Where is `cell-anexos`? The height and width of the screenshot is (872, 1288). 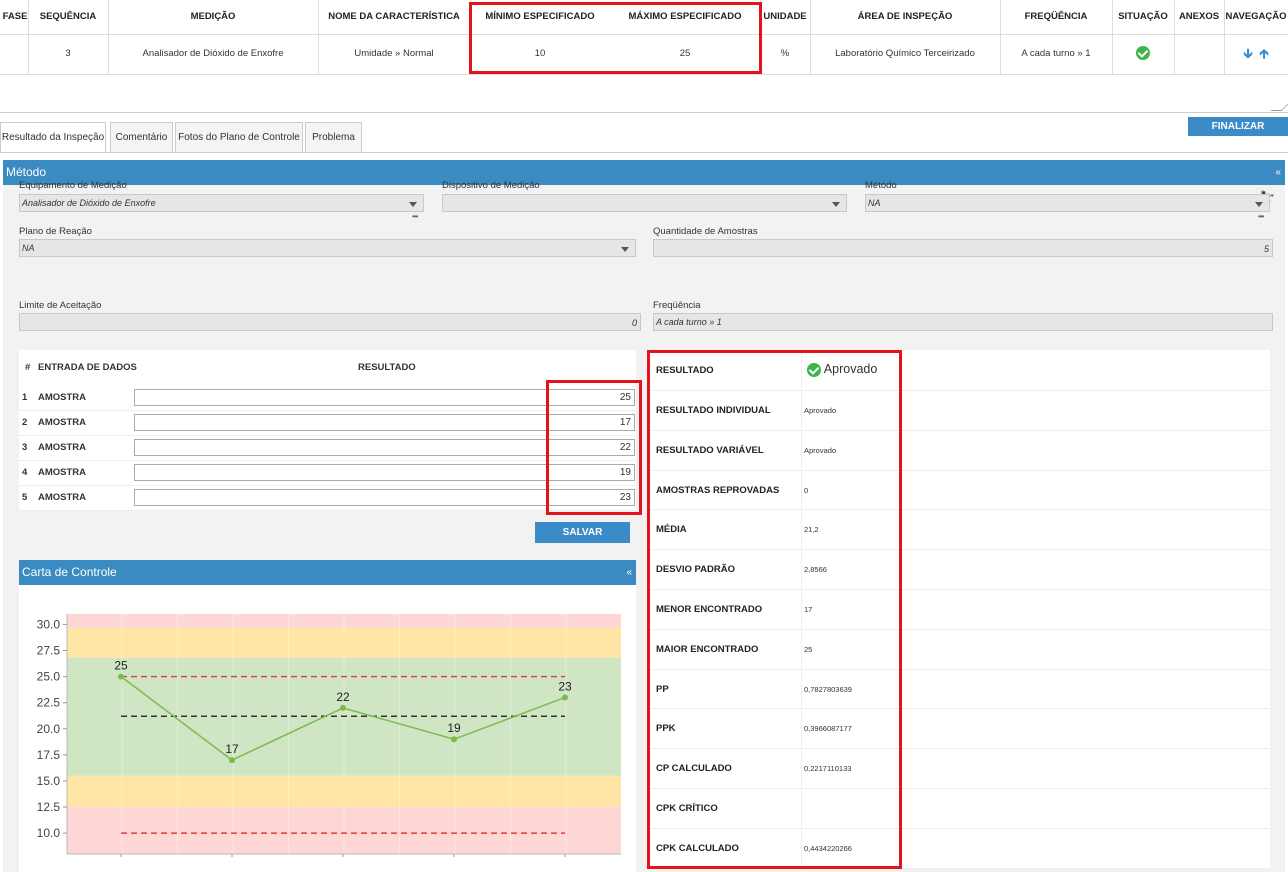
cell-anexos is located at coordinates (1199, 54).